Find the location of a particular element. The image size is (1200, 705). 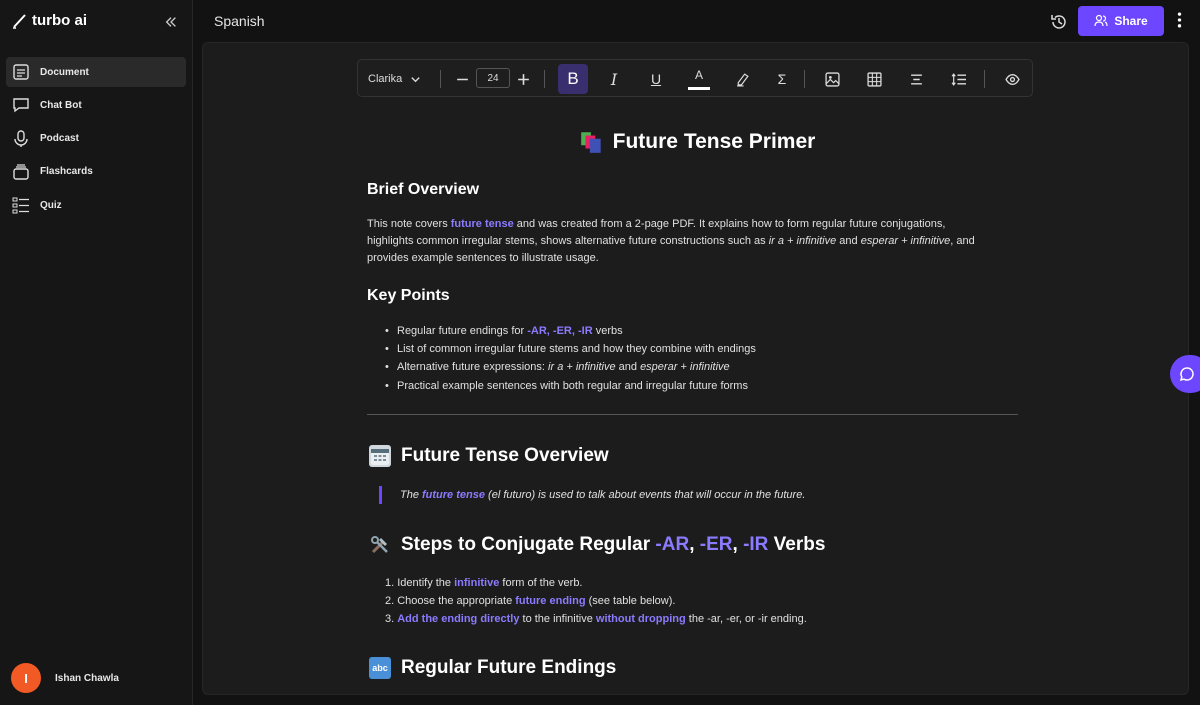

share-button: Share is located at coordinates (1121, 21).